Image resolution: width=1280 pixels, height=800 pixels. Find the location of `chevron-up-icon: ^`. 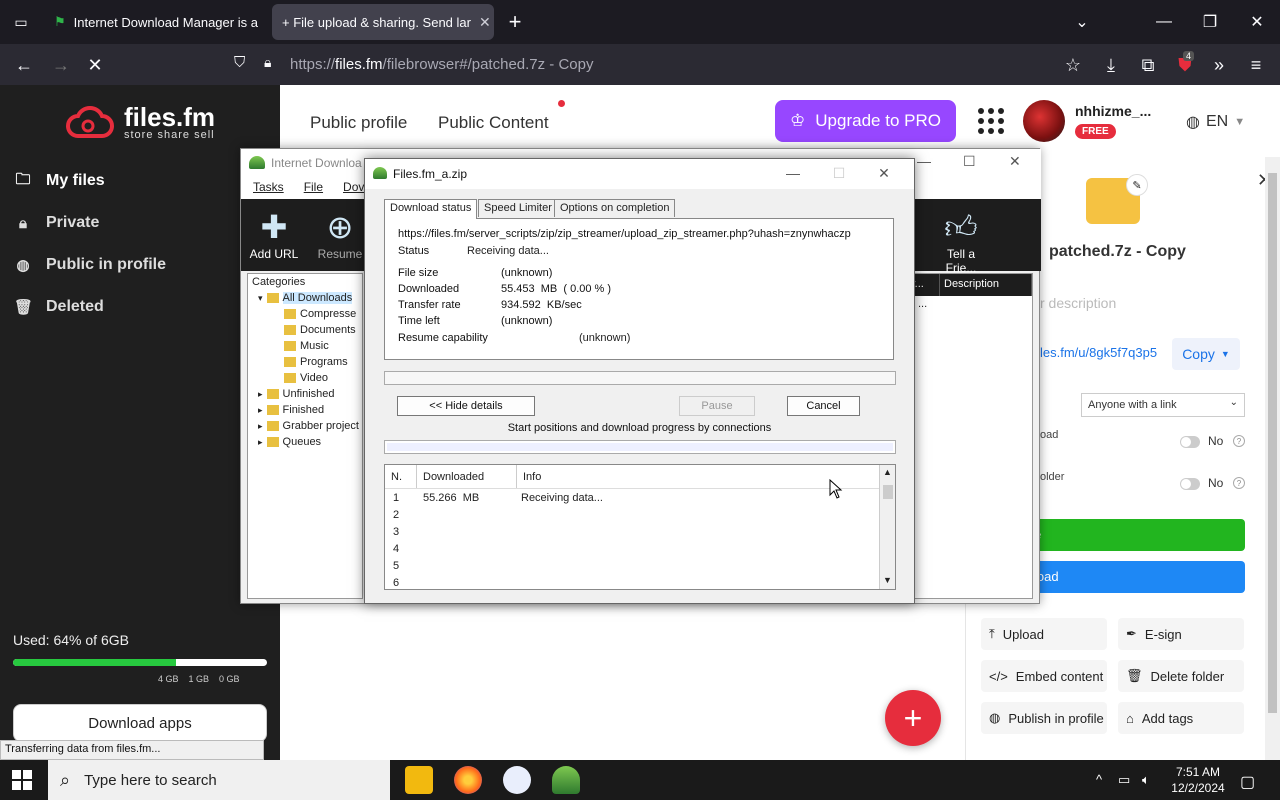

chevron-up-icon: ^ is located at coordinates (1099, 779).